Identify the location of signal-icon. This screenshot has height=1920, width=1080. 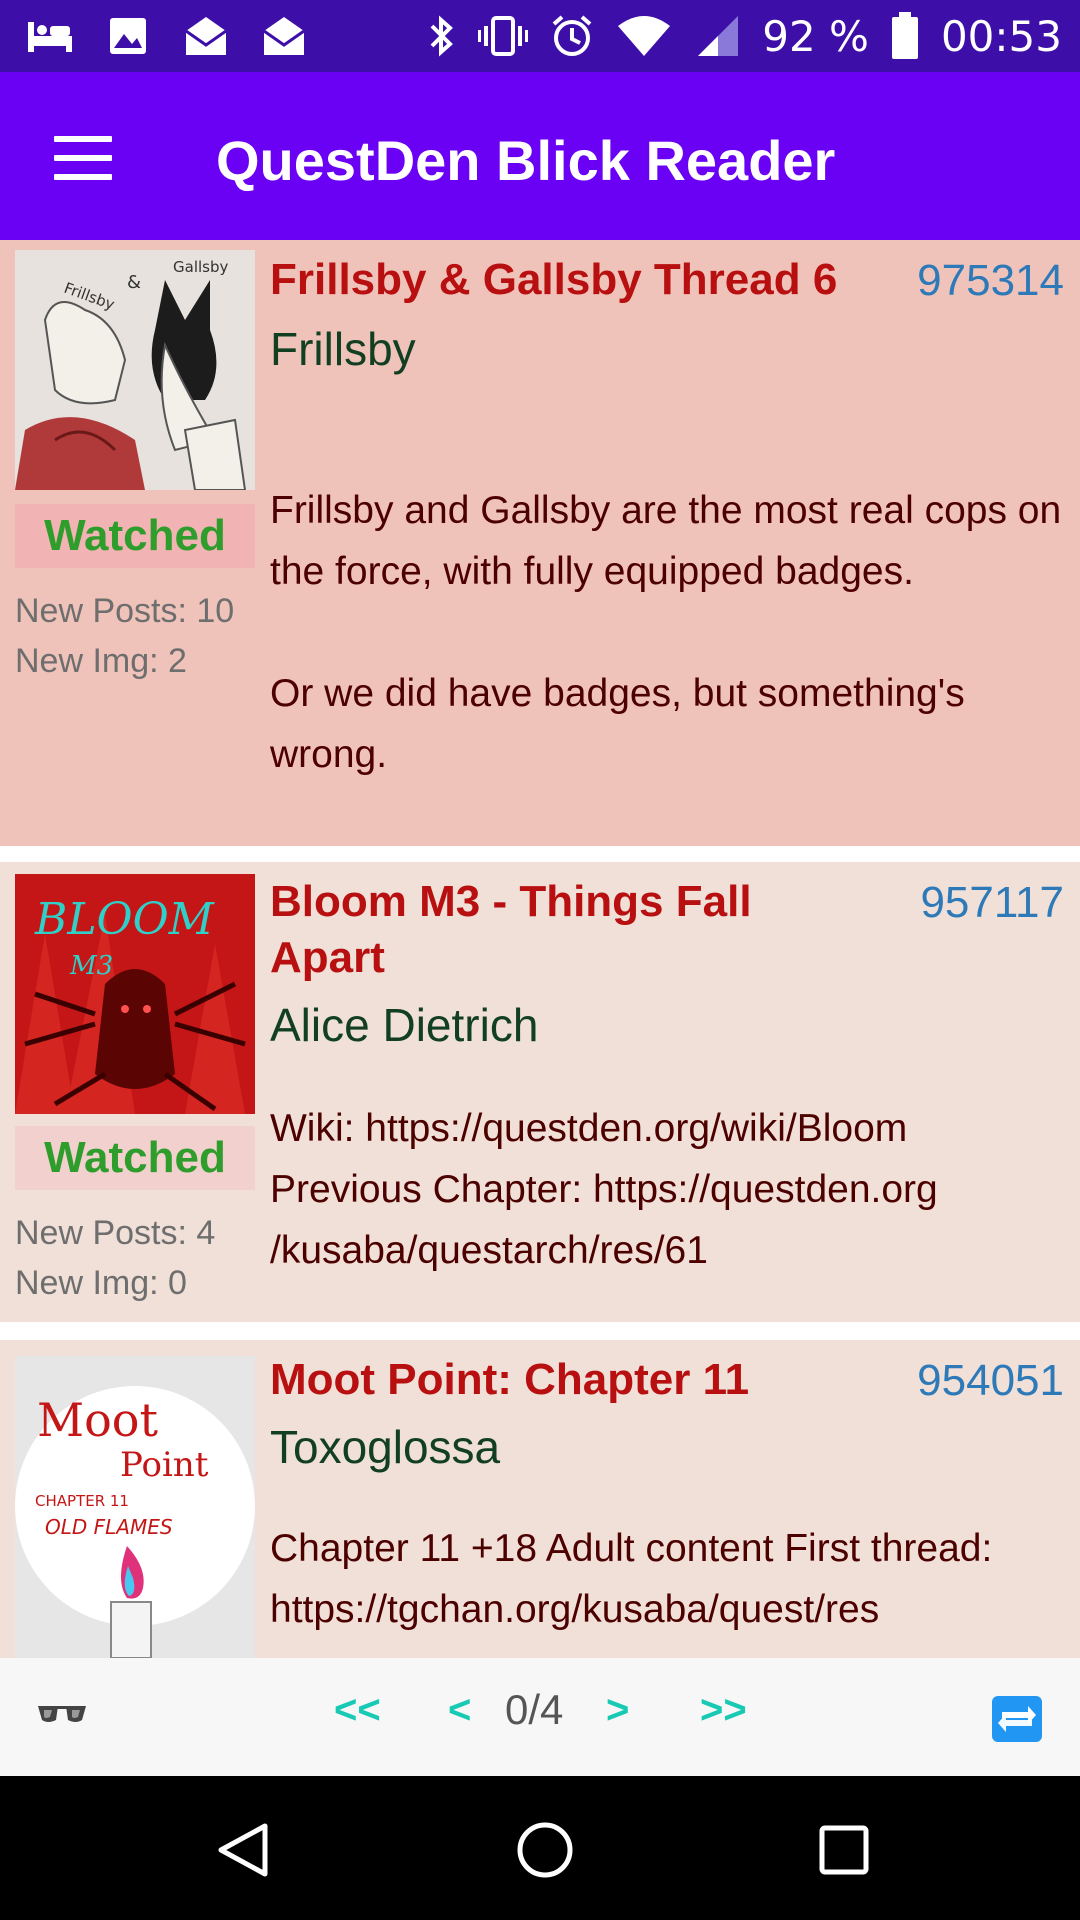
(718, 36).